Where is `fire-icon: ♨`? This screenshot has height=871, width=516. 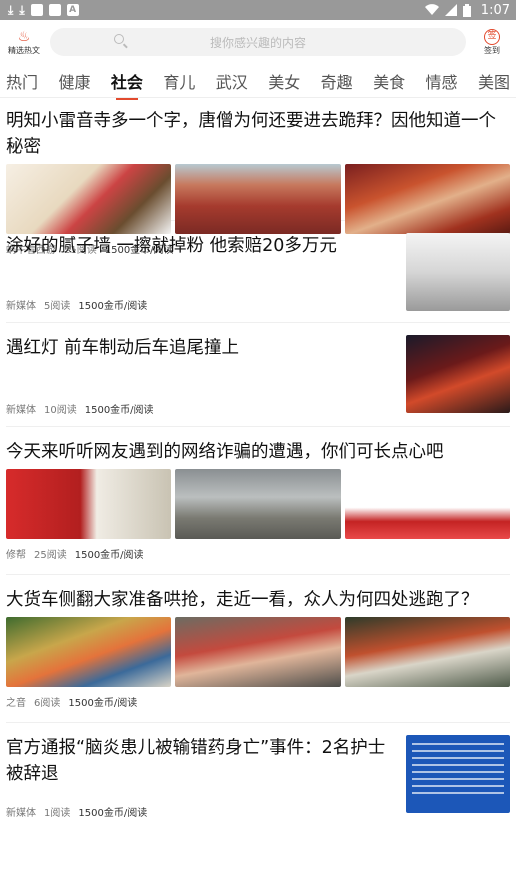 fire-icon: ♨ is located at coordinates (24, 36).